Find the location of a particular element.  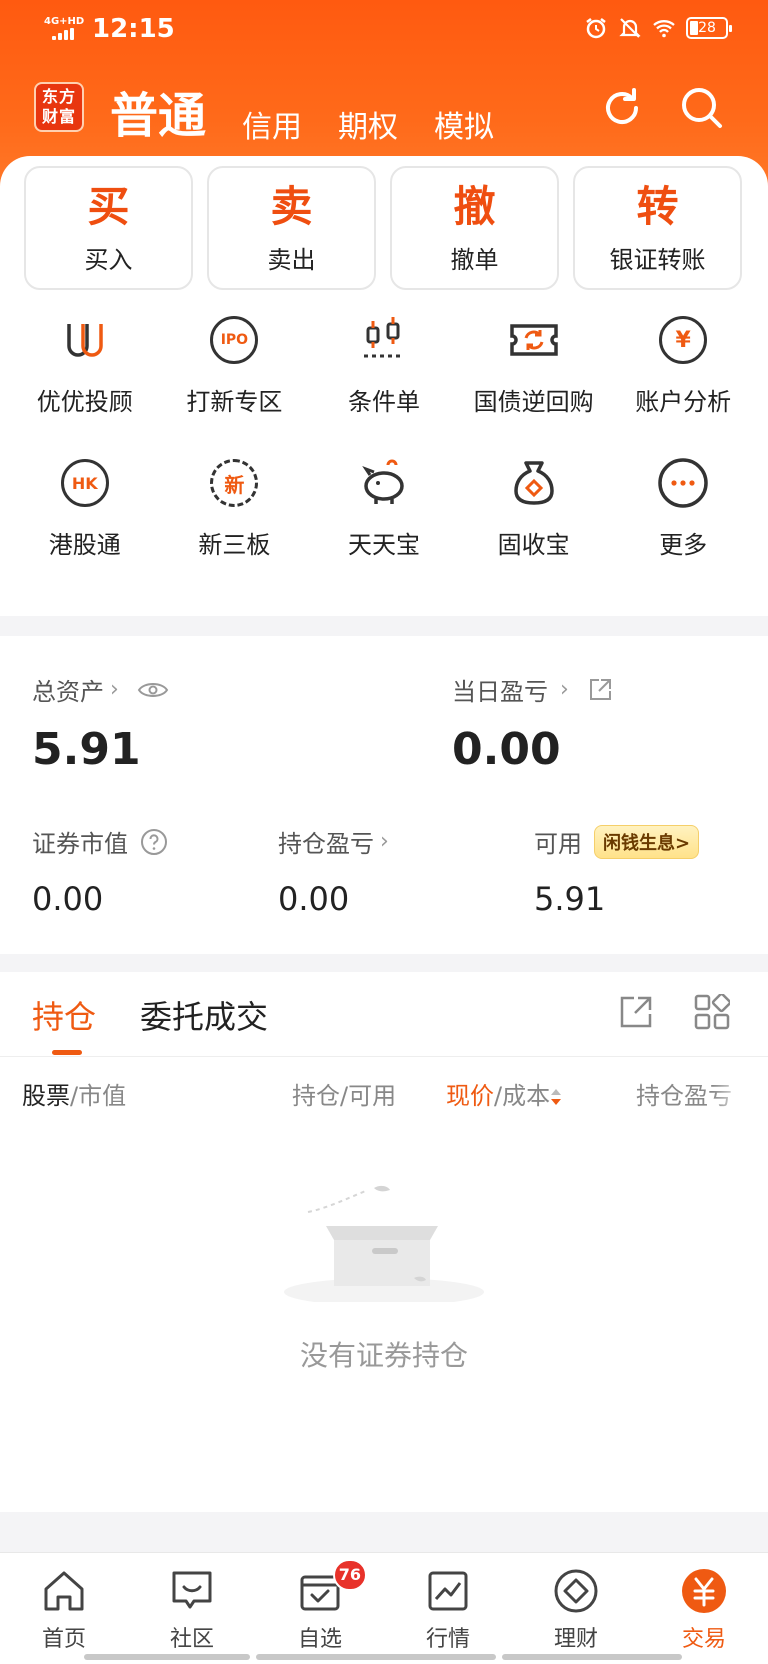

sell-button: 卖 卖出 is located at coordinates (291, 228).